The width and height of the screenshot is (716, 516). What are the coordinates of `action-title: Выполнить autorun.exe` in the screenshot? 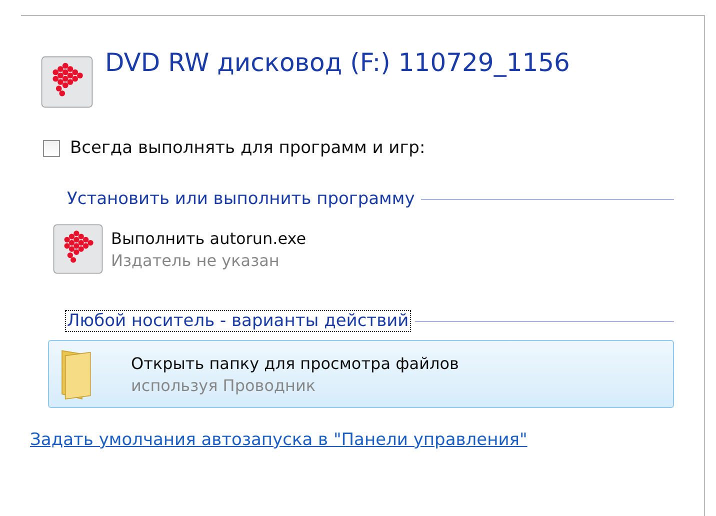 It's located at (208, 238).